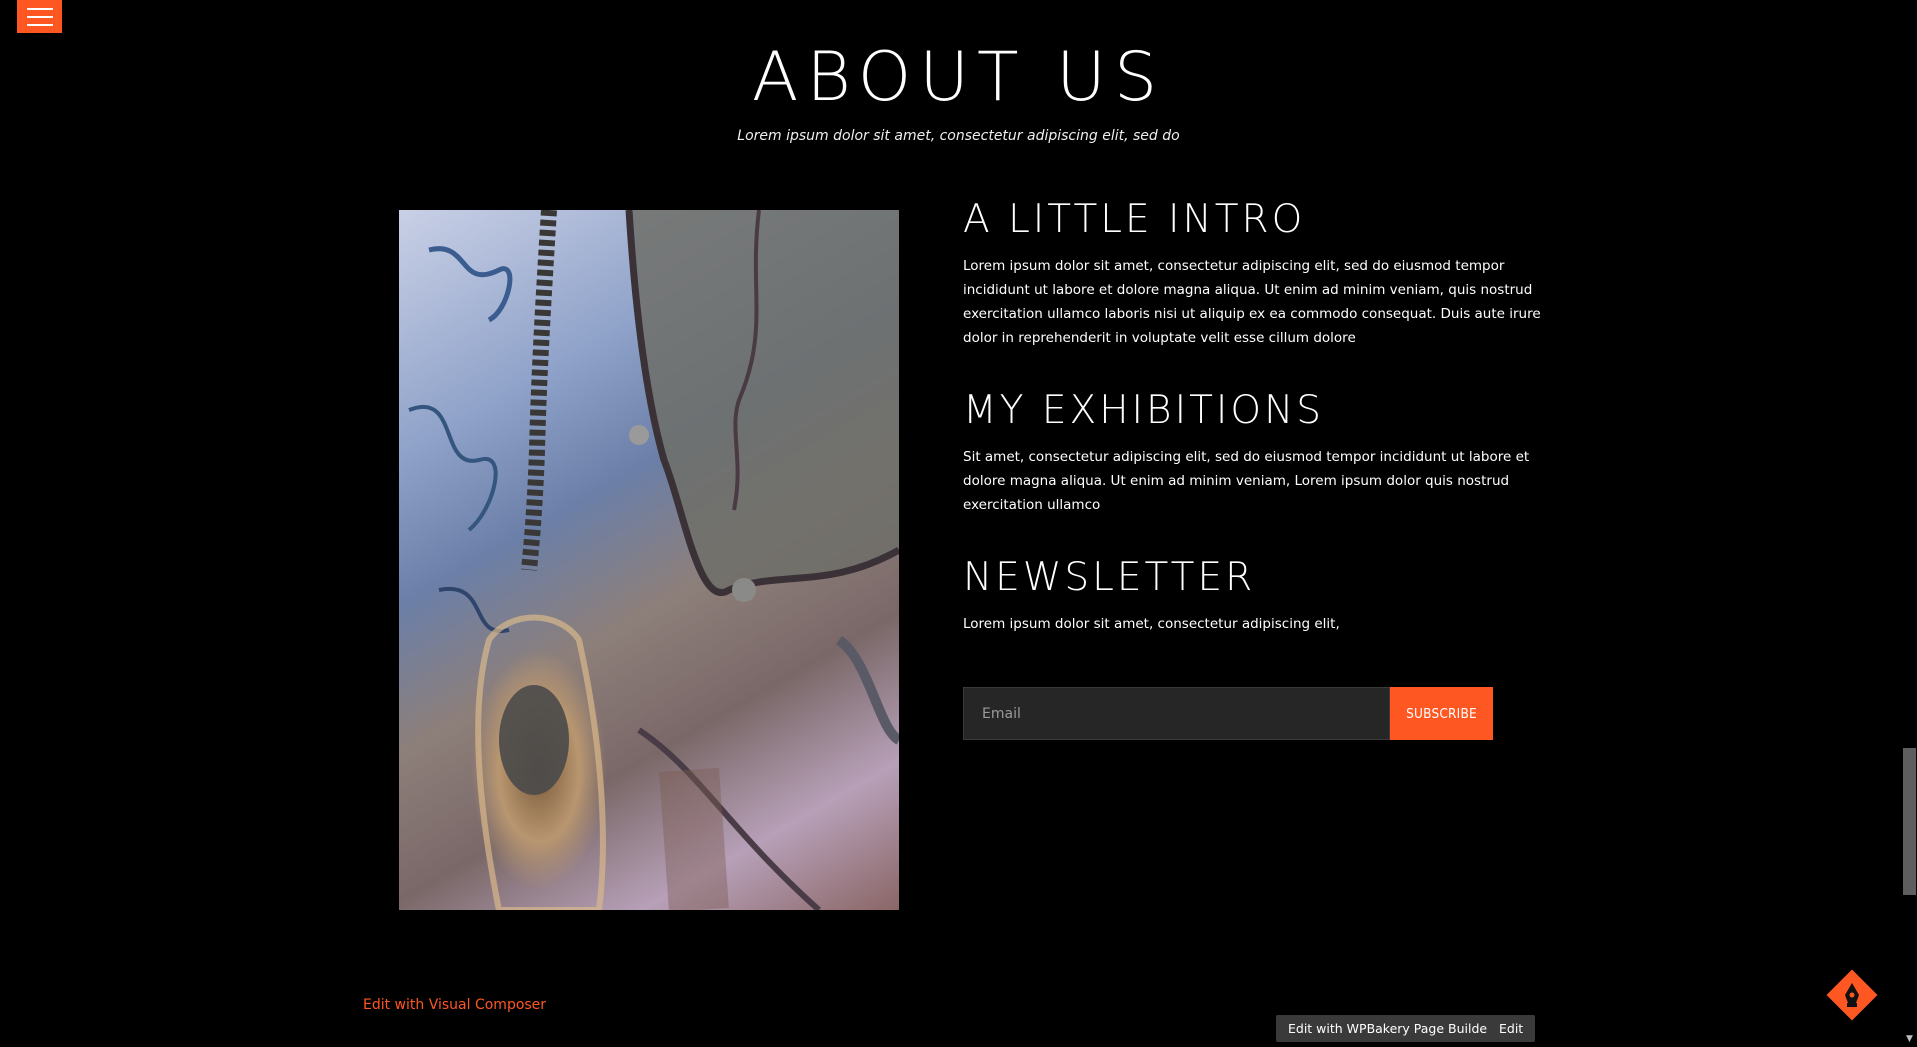 This screenshot has width=1917, height=1047. What do you see at coordinates (1176, 713) in the screenshot?
I see `email-input` at bounding box center [1176, 713].